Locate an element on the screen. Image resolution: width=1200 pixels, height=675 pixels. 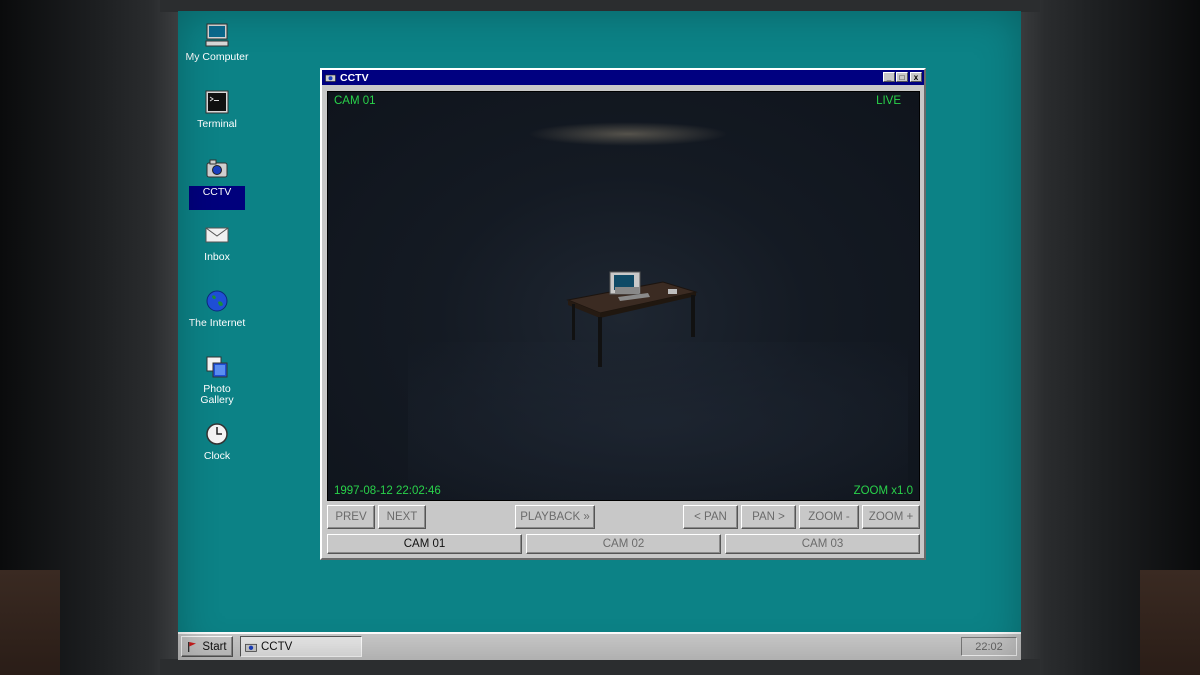
desktop-icon-label: My Computer is located at coordinates (217, 57).